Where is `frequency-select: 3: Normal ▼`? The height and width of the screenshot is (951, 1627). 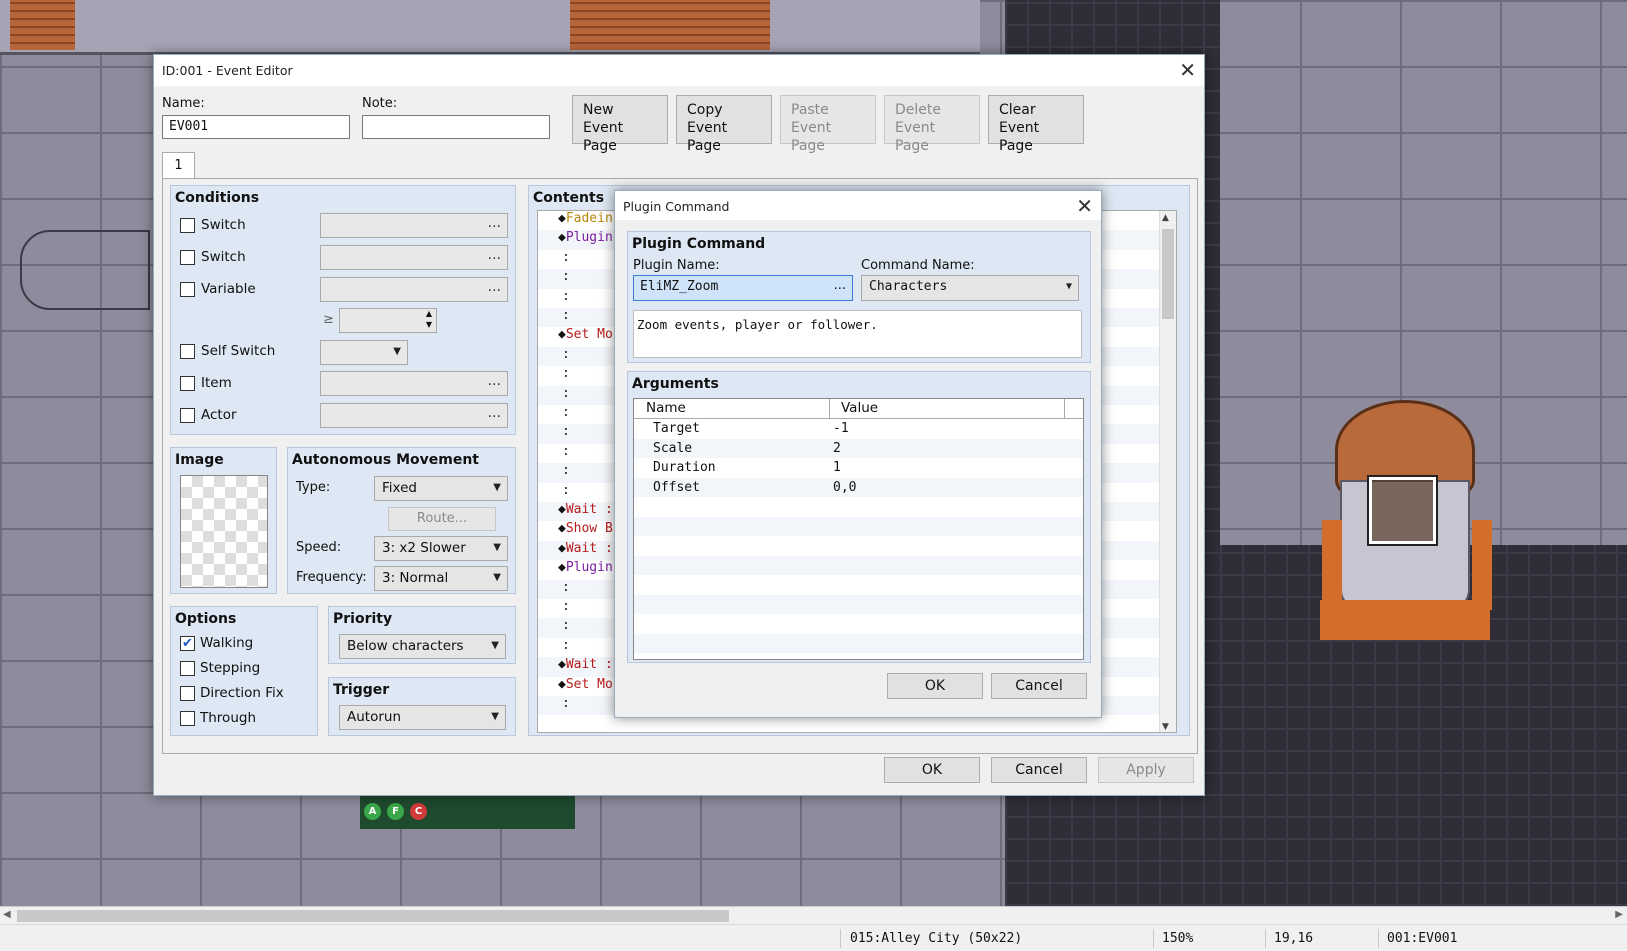
frequency-select: 3: Normal ▼ is located at coordinates (441, 578).